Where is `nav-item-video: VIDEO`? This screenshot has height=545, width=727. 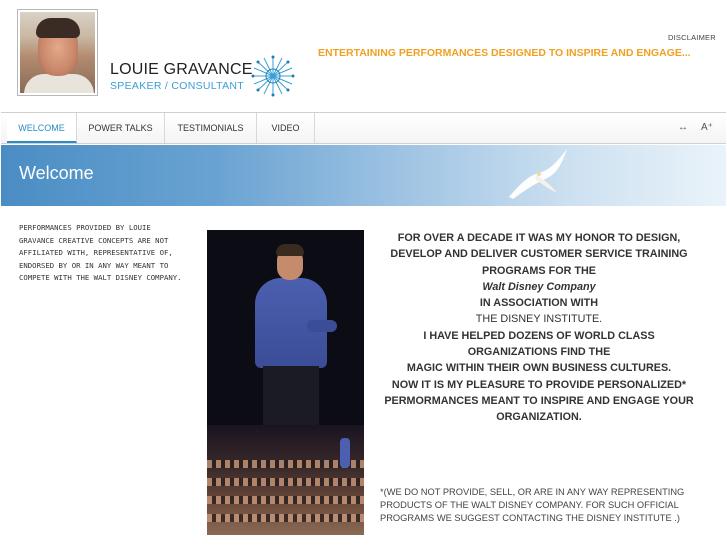 nav-item-video: VIDEO is located at coordinates (286, 128).